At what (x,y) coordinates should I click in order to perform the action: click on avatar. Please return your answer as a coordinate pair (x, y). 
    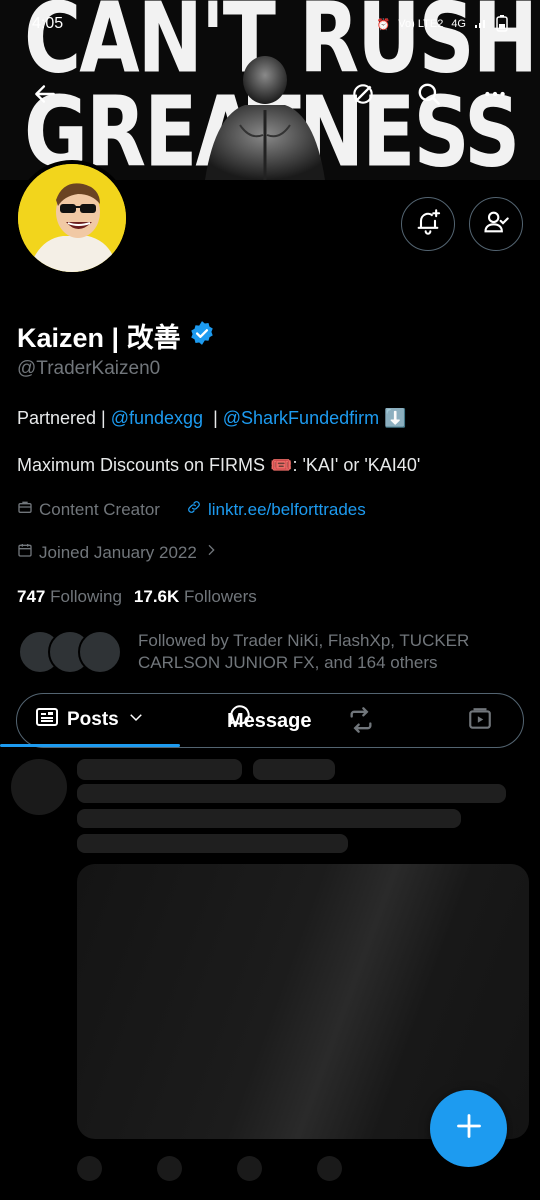
    Looking at the image, I should click on (72, 218).